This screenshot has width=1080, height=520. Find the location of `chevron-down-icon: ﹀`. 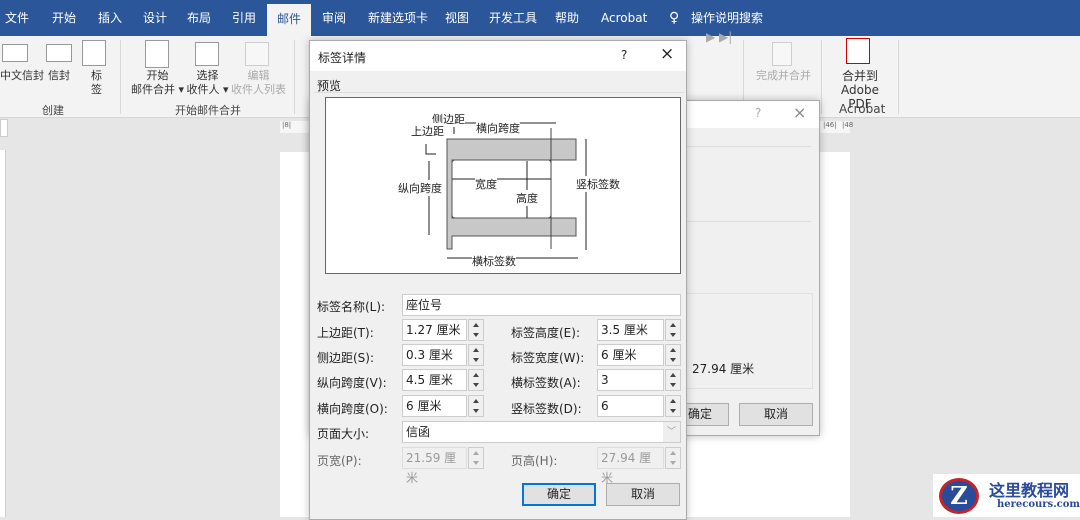

chevron-down-icon: ﹀ is located at coordinates (671, 432).